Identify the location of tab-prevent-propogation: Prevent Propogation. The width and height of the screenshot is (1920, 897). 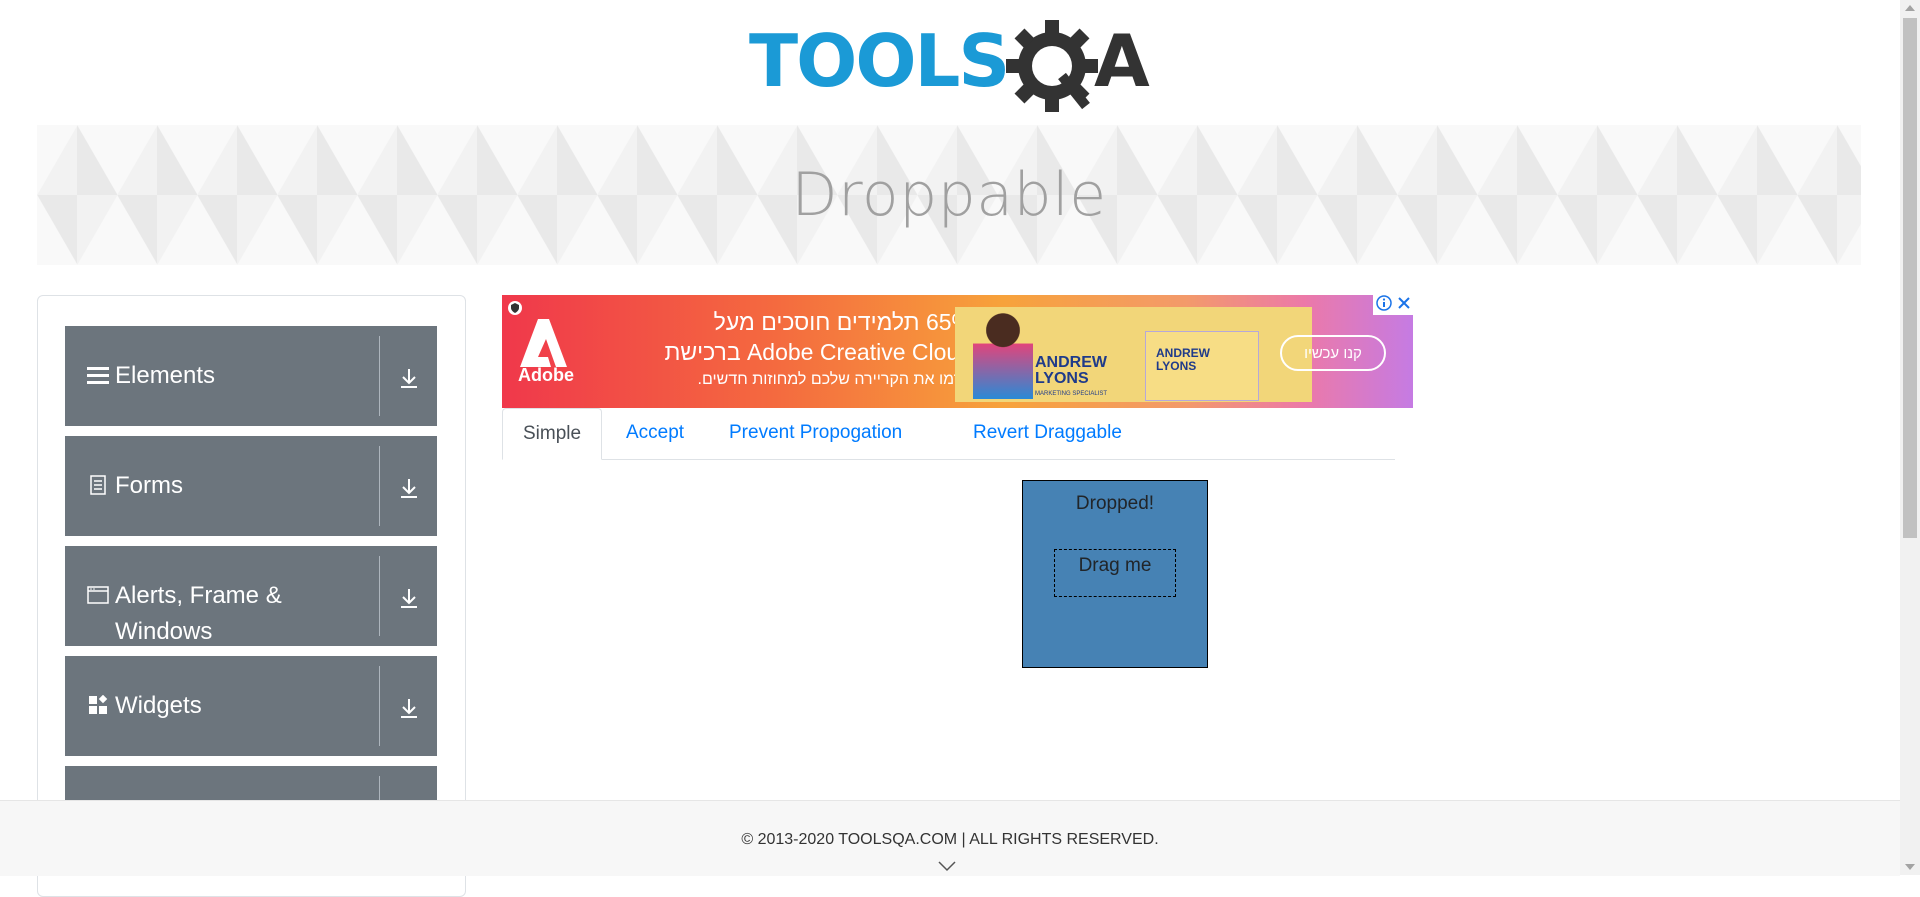
(815, 433).